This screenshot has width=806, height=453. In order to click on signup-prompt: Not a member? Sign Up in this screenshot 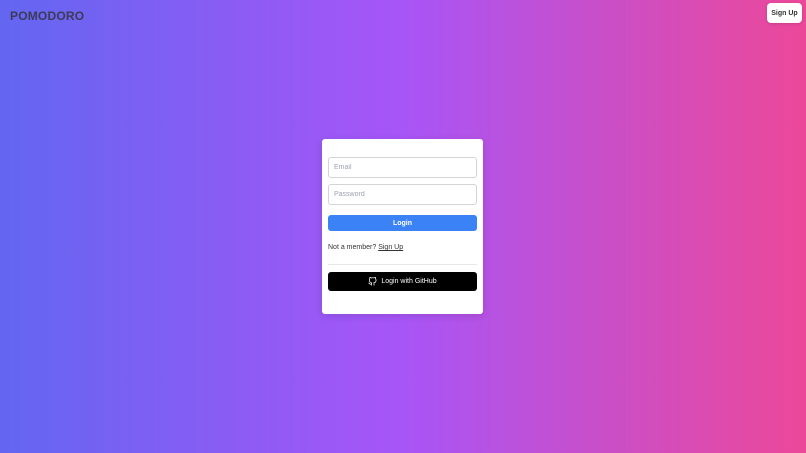, I will do `click(365, 247)`.